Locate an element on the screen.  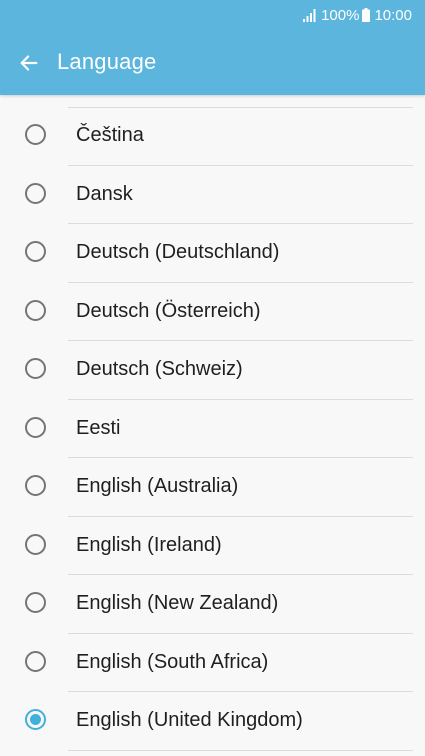
status-indicators: 100% 10:00 is located at coordinates (357, 15).